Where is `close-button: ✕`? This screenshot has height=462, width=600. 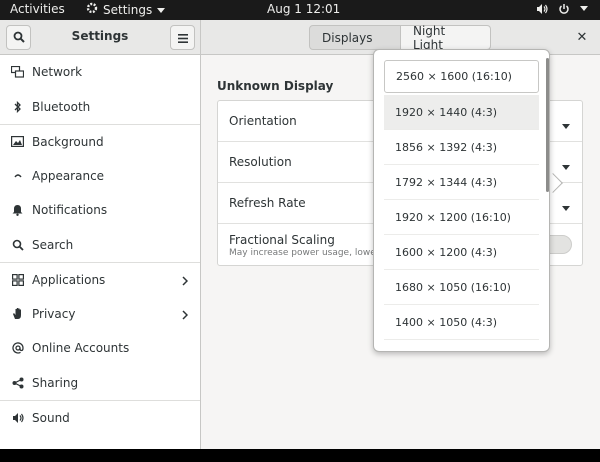
close-button: ✕ is located at coordinates (582, 38).